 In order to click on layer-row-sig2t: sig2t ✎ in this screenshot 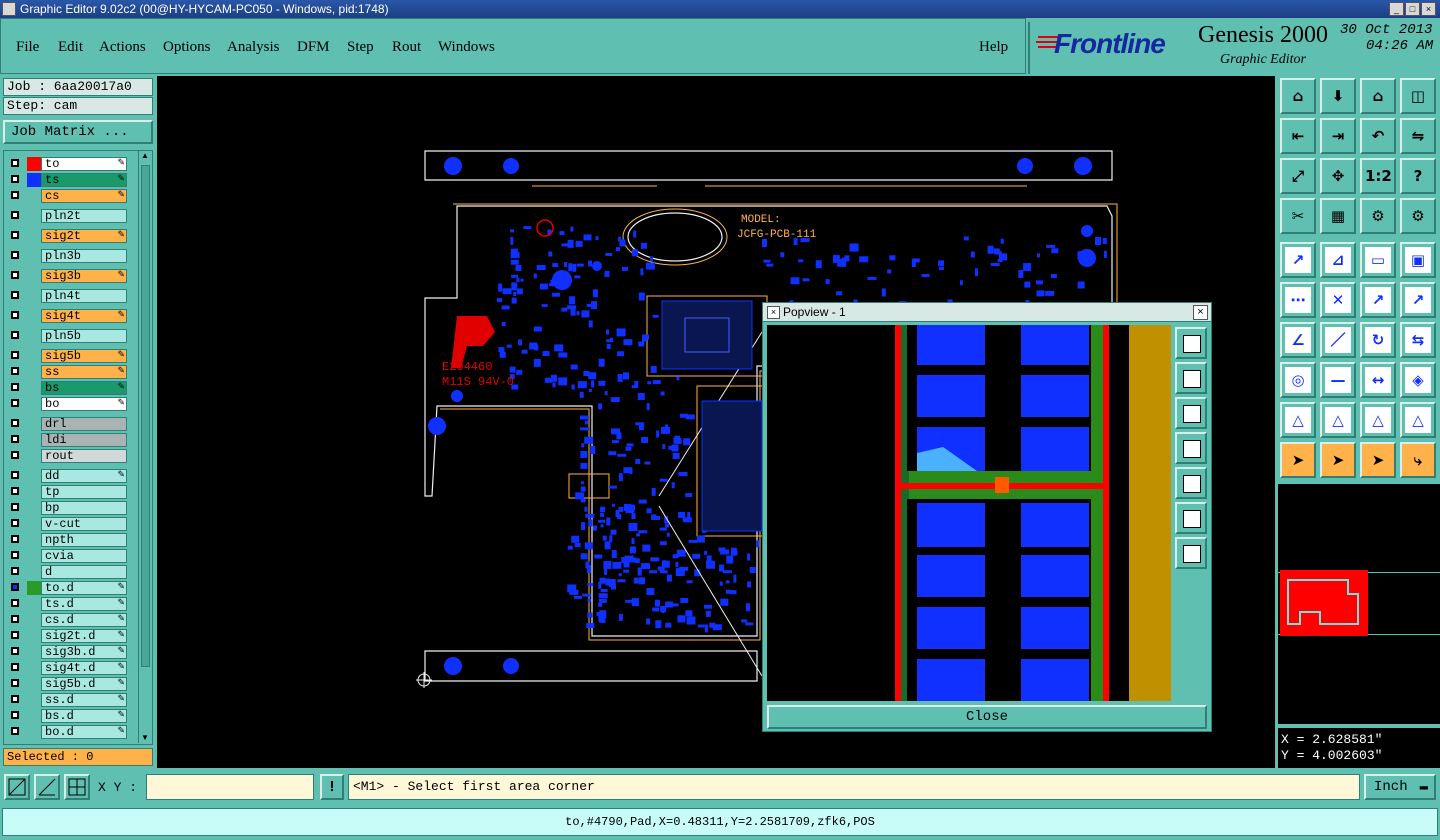, I will do `click(68, 236)`.